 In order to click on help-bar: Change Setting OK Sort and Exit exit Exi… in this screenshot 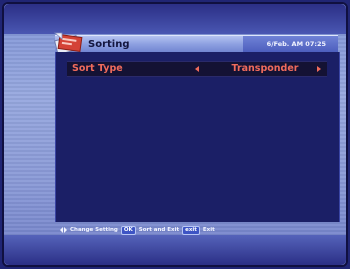, I will do `click(137, 230)`.